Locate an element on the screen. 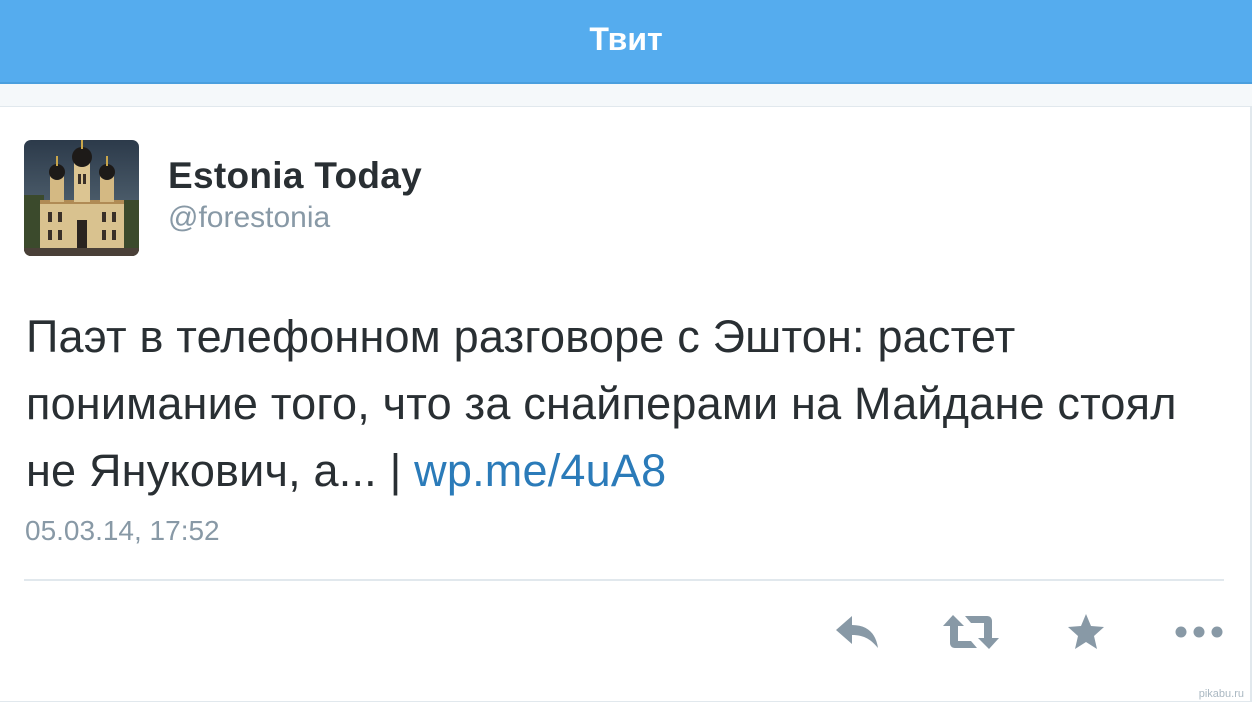 This screenshot has height=702, width=1252. favorite-button is located at coordinates (1086, 632).